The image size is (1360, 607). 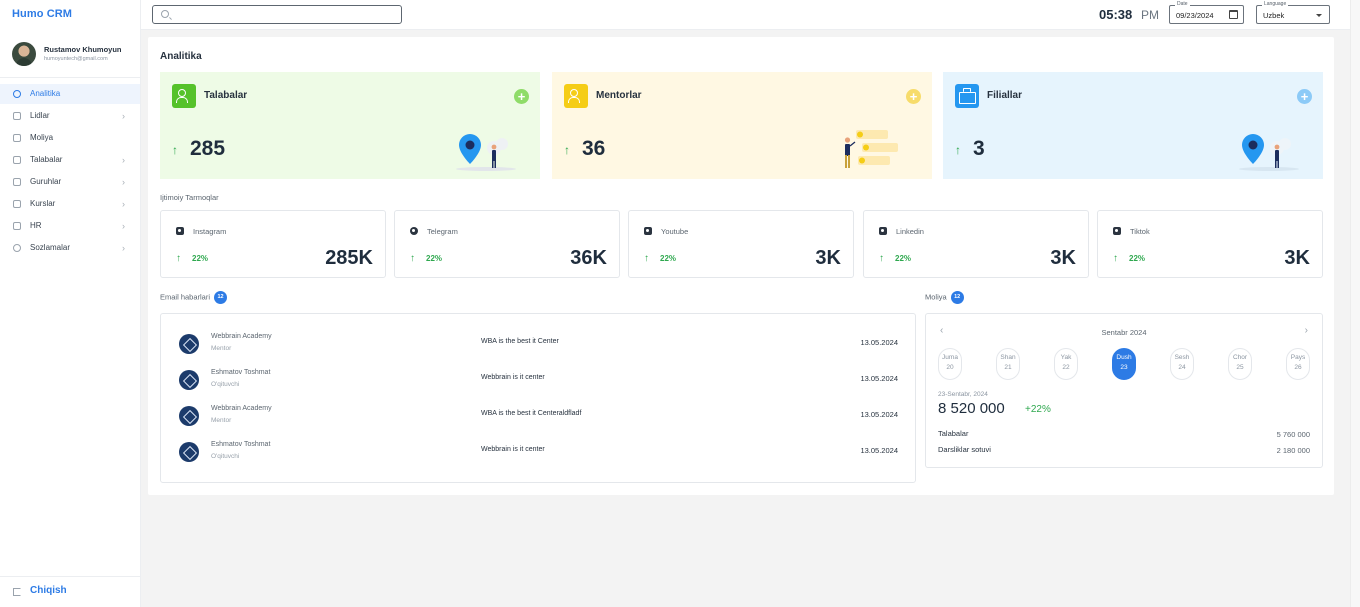 I want to click on avatar, so click(x=24, y=54).